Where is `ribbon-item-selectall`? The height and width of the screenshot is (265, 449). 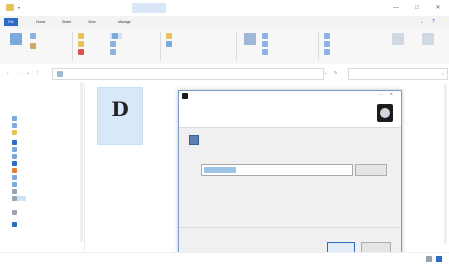
ribbon-item-selectall is located at coordinates (328, 36).